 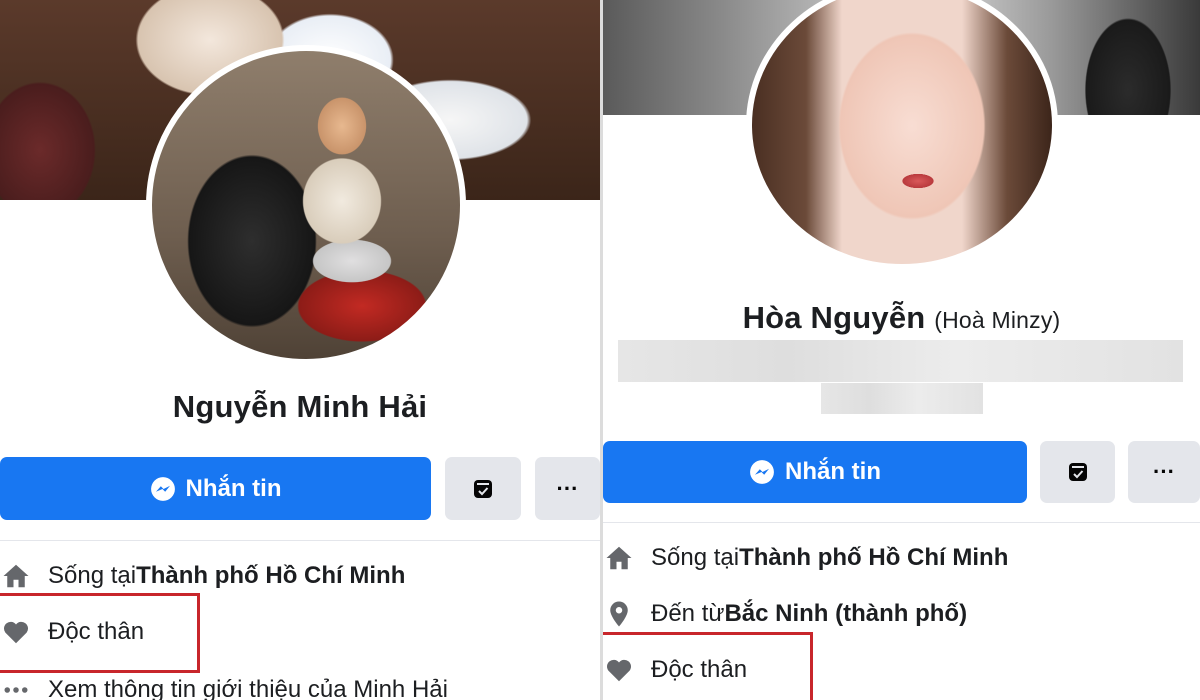 What do you see at coordinates (834, 317) in the screenshot?
I see `profile-name-text: Hòa Nguyễn` at bounding box center [834, 317].